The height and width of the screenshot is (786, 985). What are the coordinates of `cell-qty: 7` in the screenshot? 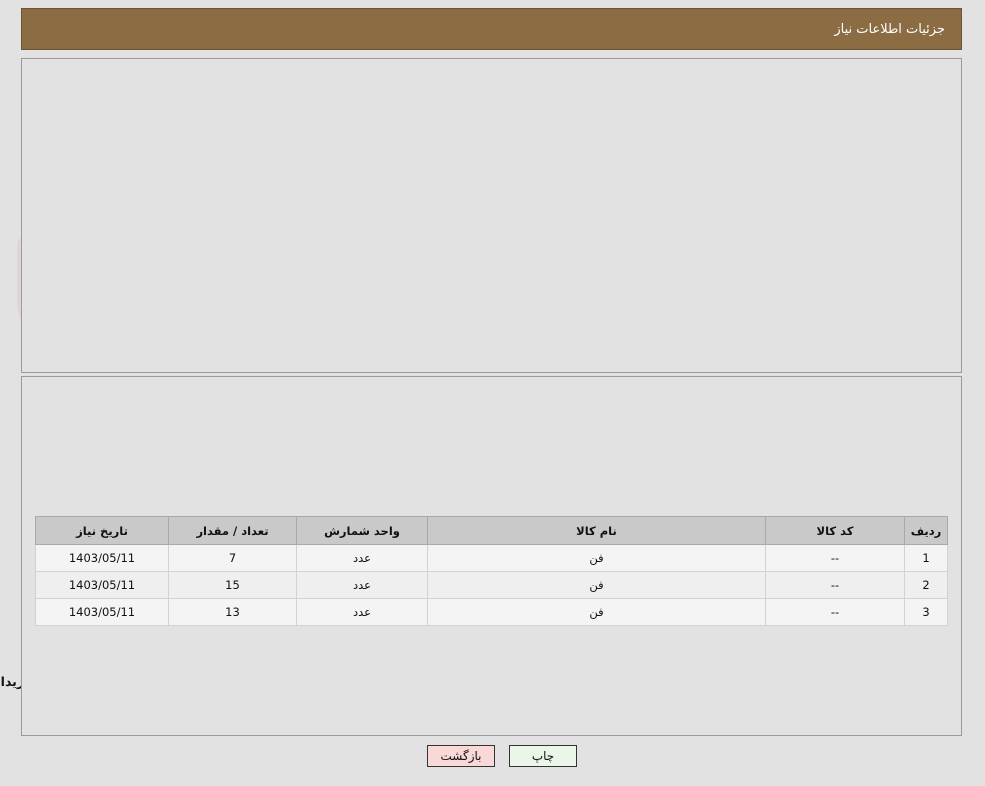 It's located at (233, 558).